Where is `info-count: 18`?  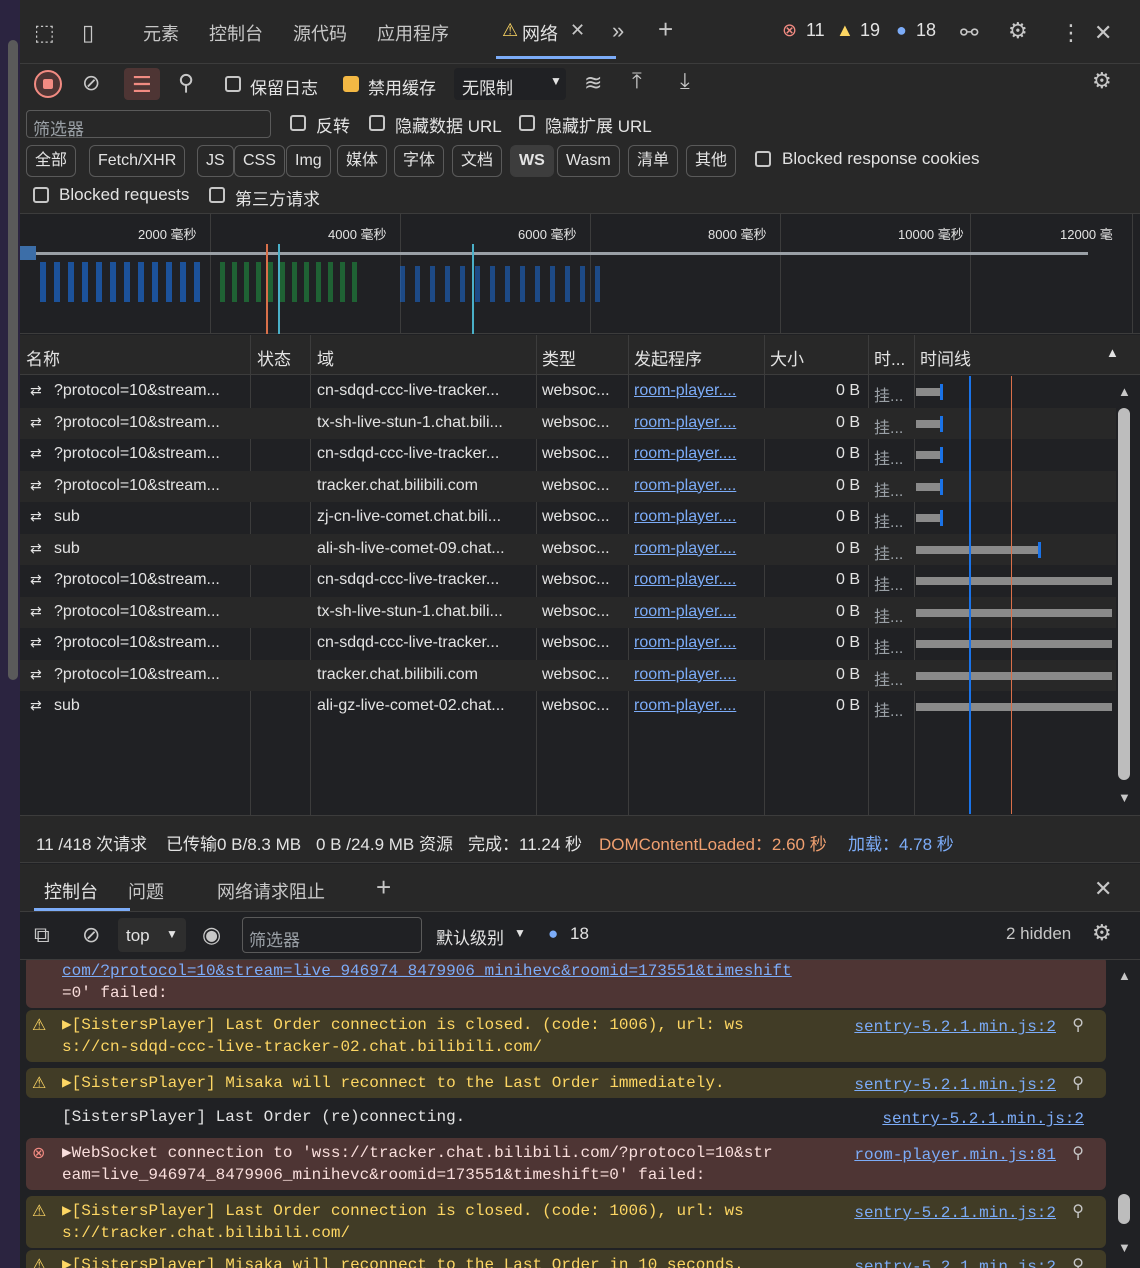 info-count: 18 is located at coordinates (926, 30).